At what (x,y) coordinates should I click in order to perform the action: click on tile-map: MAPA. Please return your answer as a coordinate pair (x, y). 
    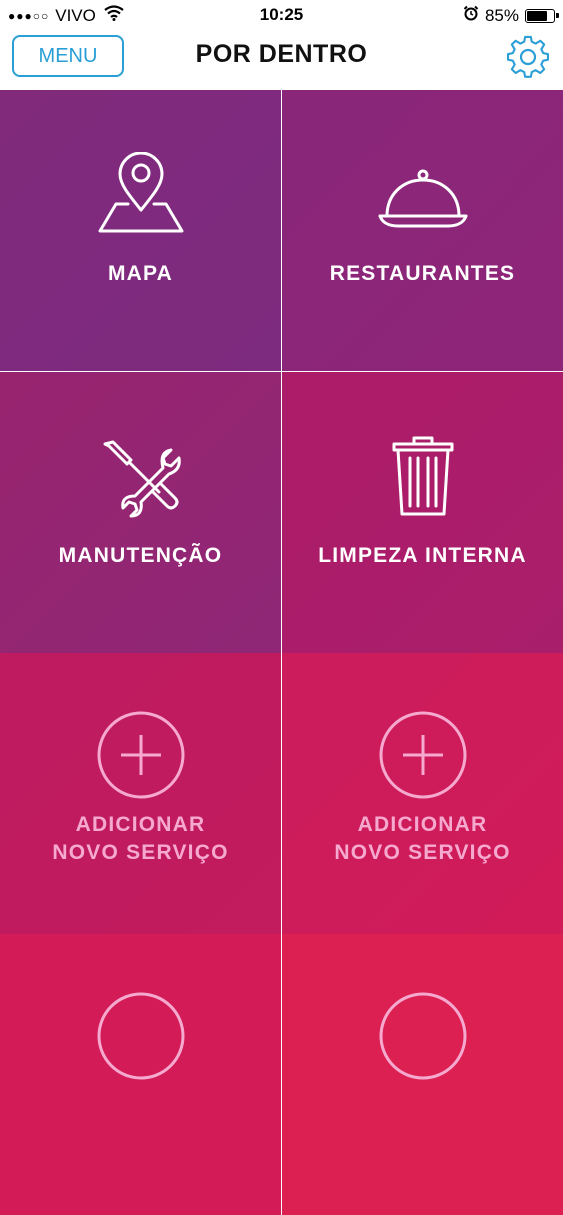
    Looking at the image, I should click on (140, 230).